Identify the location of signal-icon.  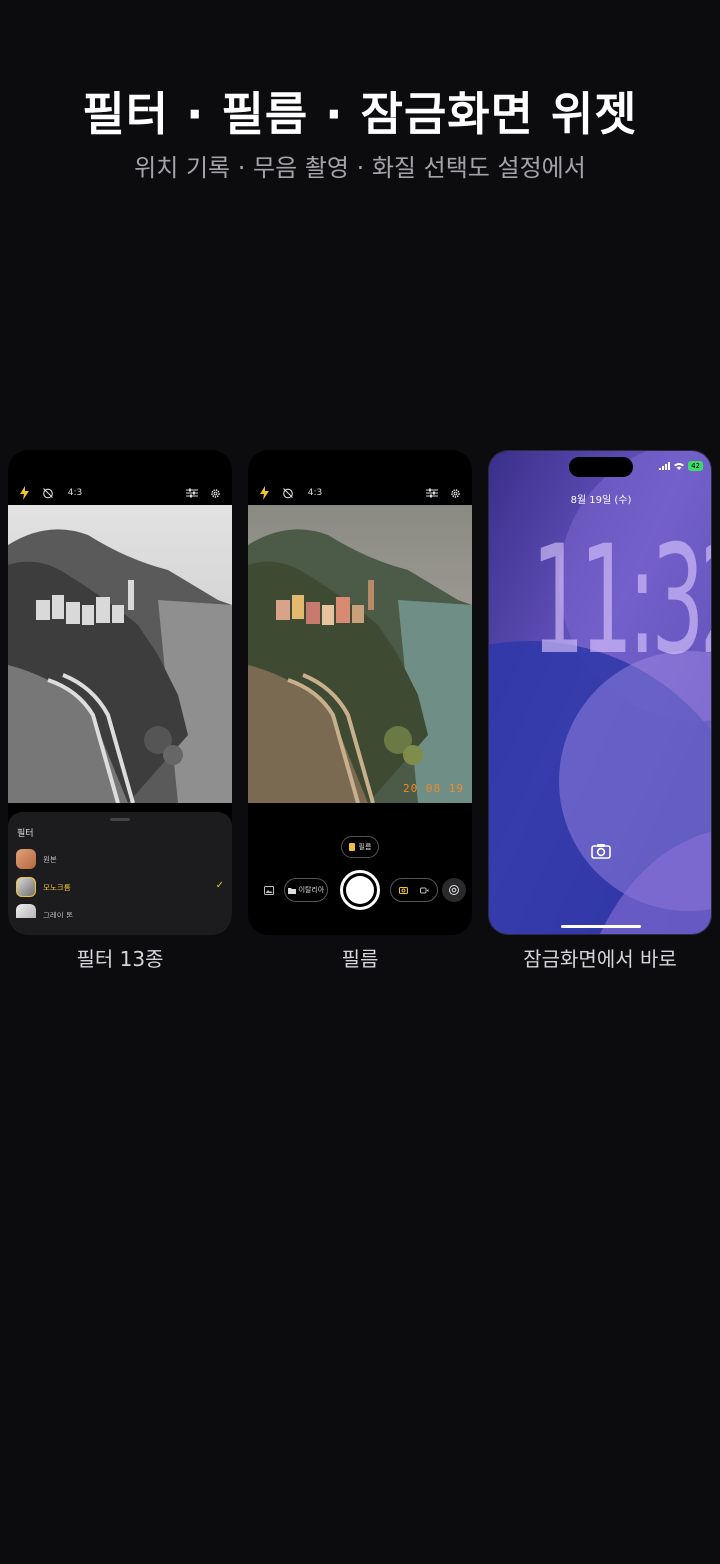
(665, 466).